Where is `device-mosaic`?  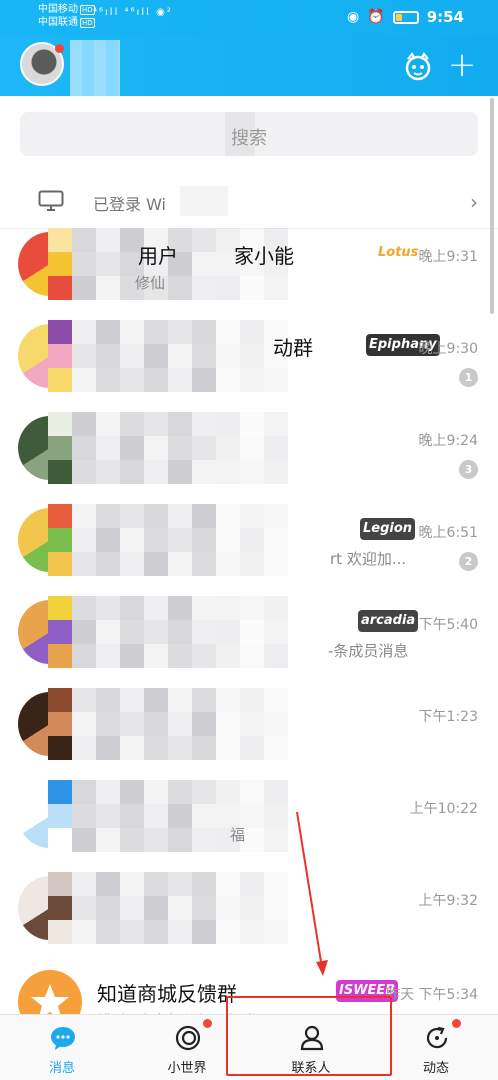
device-mosaic is located at coordinates (204, 201).